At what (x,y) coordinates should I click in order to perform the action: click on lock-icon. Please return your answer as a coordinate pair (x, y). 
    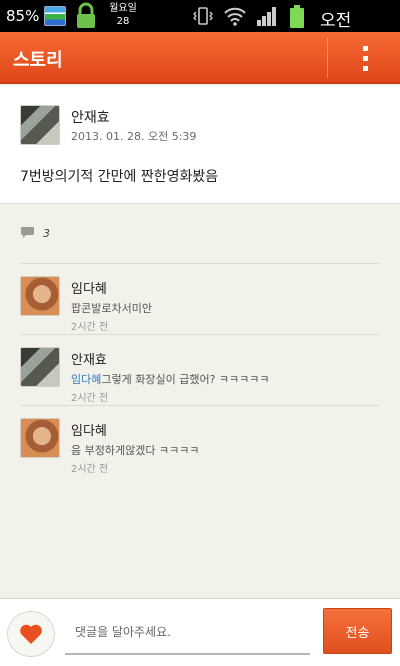
    Looking at the image, I should click on (86, 15).